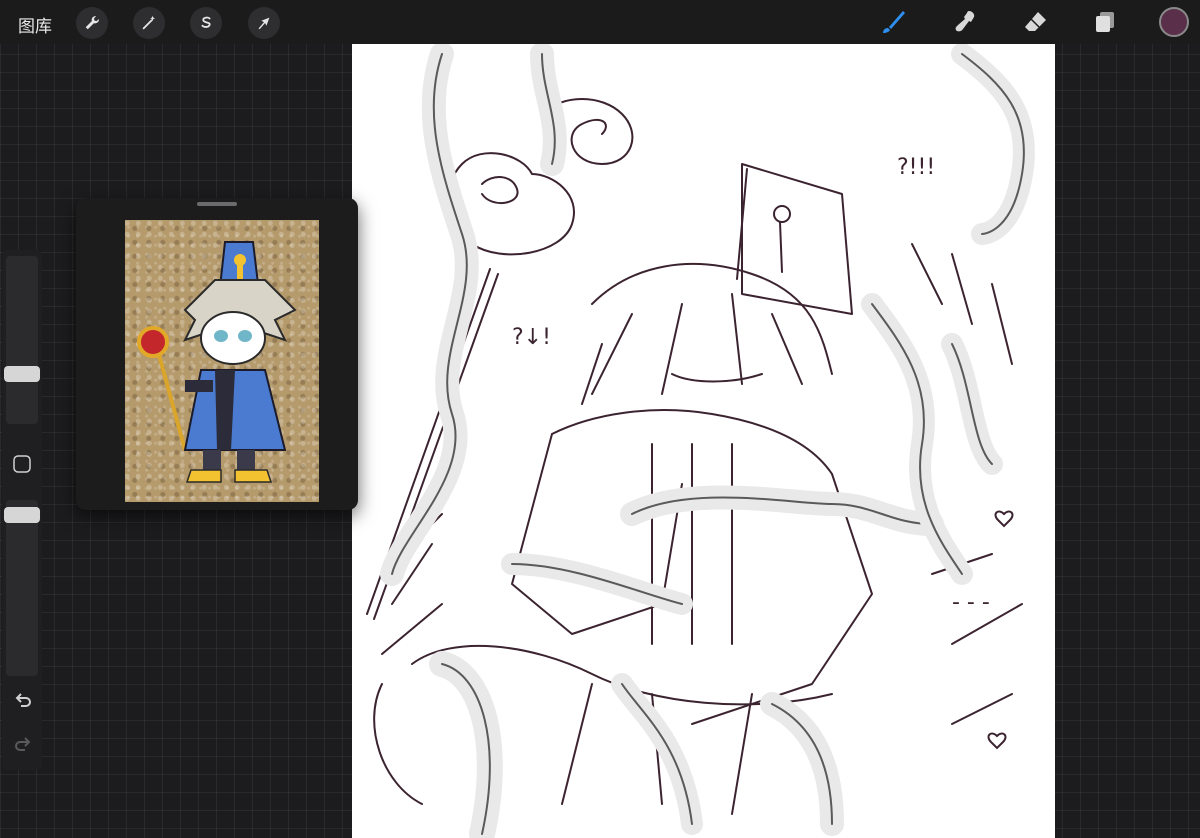 This screenshot has height=838, width=1200. I want to click on chibi-character-illustration, so click(217, 362).